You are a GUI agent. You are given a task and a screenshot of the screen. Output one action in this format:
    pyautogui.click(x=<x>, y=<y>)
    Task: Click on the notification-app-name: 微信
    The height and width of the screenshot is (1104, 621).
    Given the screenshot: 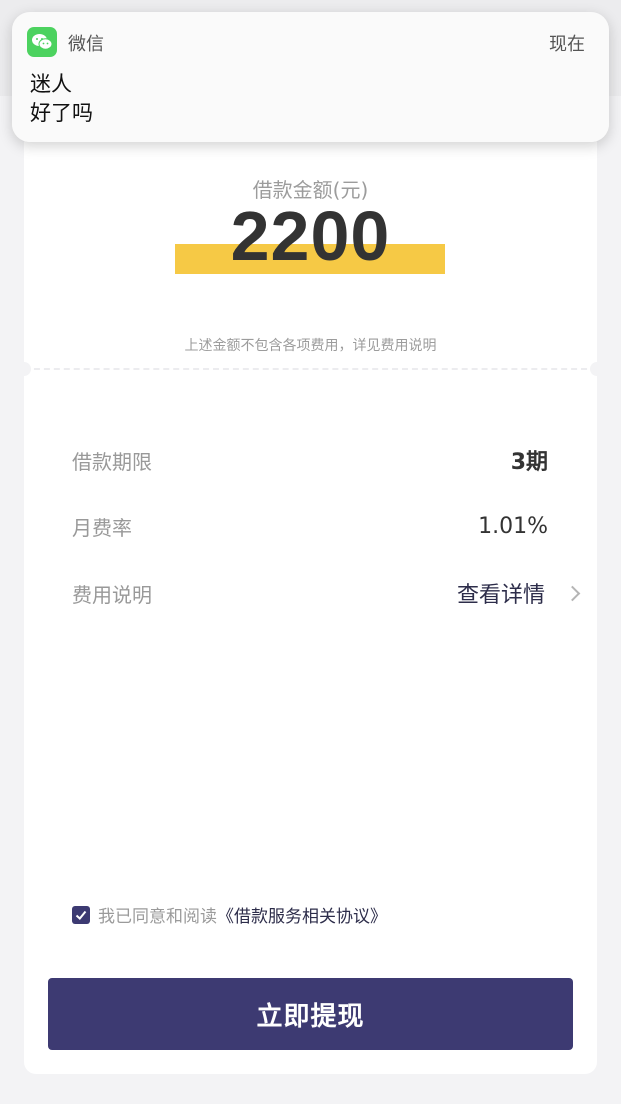 What is the action you would take?
    pyautogui.click(x=86, y=44)
    